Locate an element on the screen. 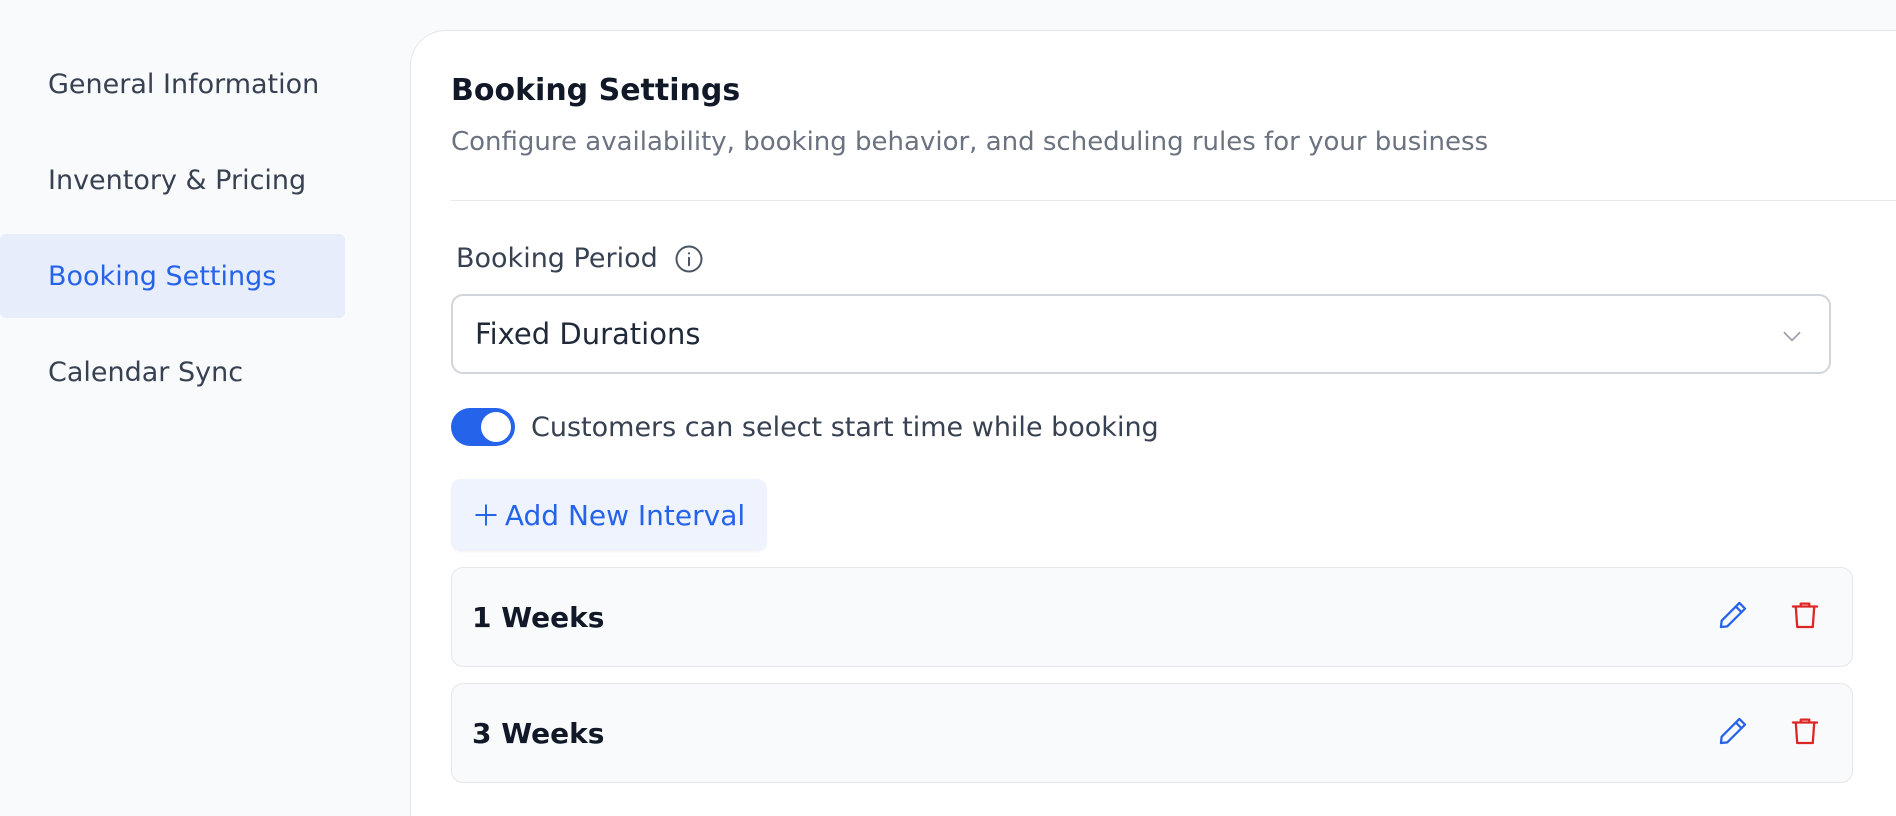  booking-period-select: Fixed Durations is located at coordinates (1141, 334).